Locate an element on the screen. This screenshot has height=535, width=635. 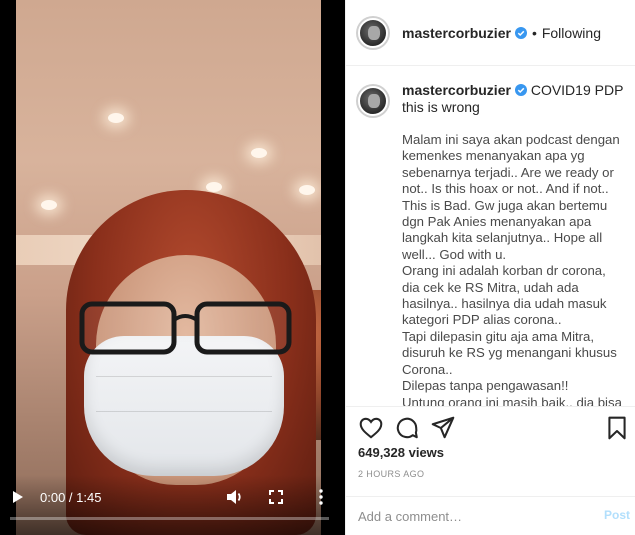
more-options-button is located at coordinates (321, 497).